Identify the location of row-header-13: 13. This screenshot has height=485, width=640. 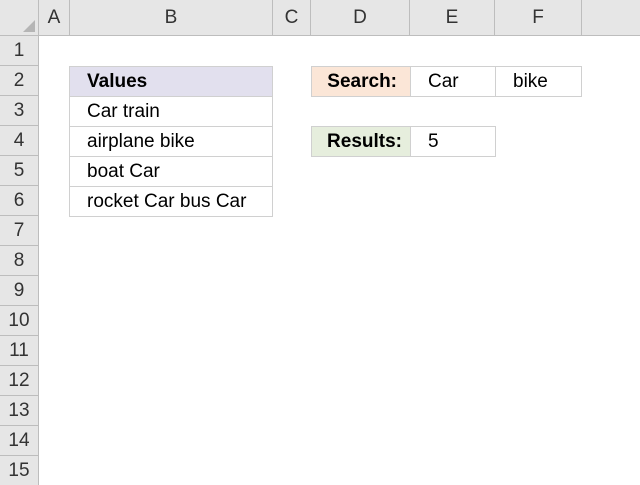
(19, 411).